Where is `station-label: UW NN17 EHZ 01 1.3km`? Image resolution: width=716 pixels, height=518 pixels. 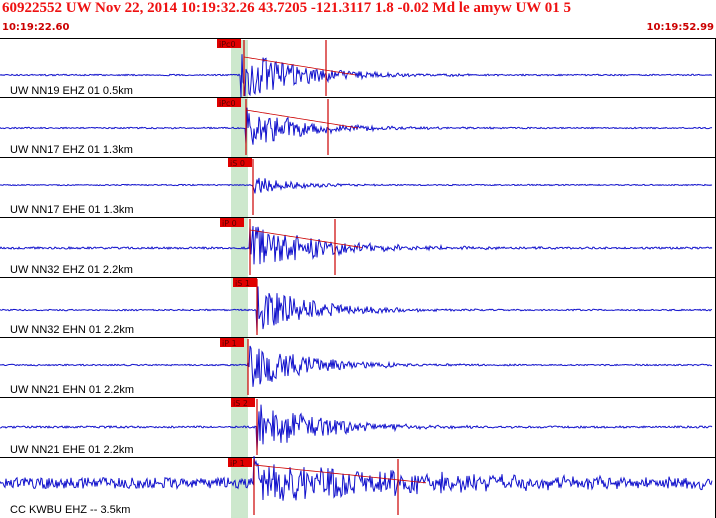
station-label: UW NN17 EHZ 01 1.3km is located at coordinates (71, 150).